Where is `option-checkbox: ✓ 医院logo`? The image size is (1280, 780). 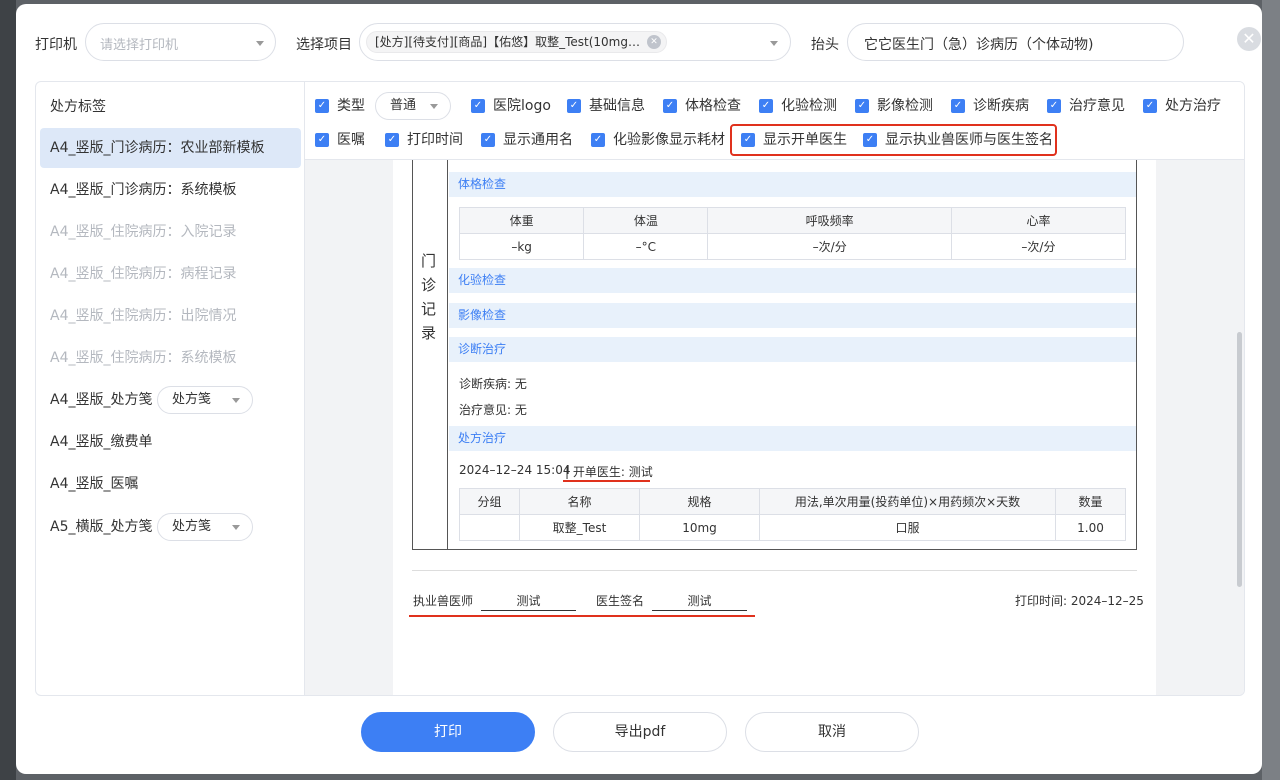
option-checkbox: ✓ 医院logo is located at coordinates (511, 106).